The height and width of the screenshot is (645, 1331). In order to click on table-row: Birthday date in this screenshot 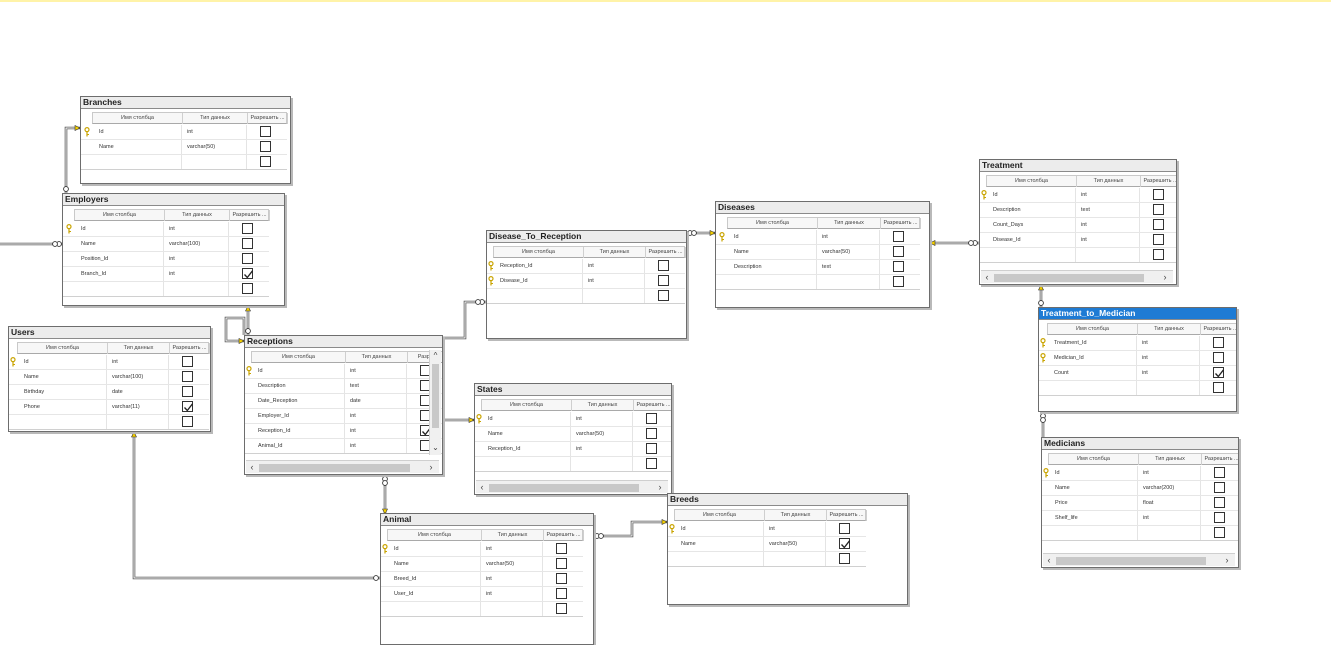, I will do `click(109, 392)`.